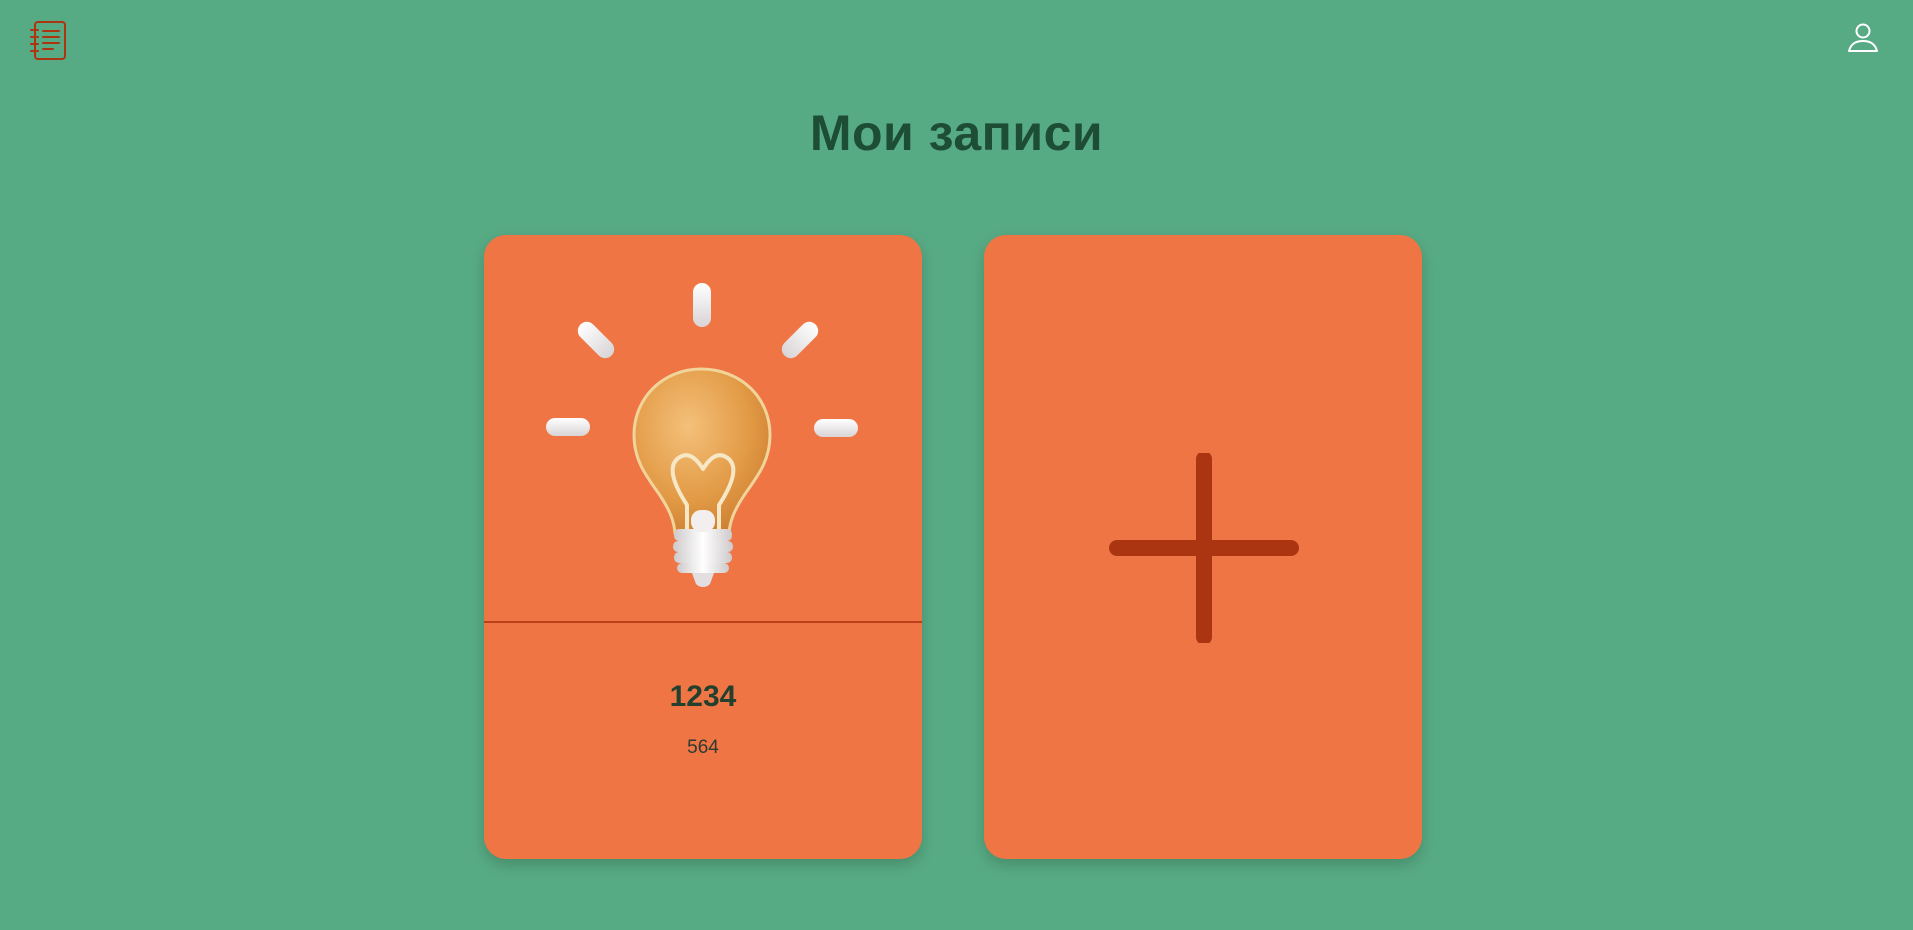  I want to click on note-title: 1234, so click(703, 696).